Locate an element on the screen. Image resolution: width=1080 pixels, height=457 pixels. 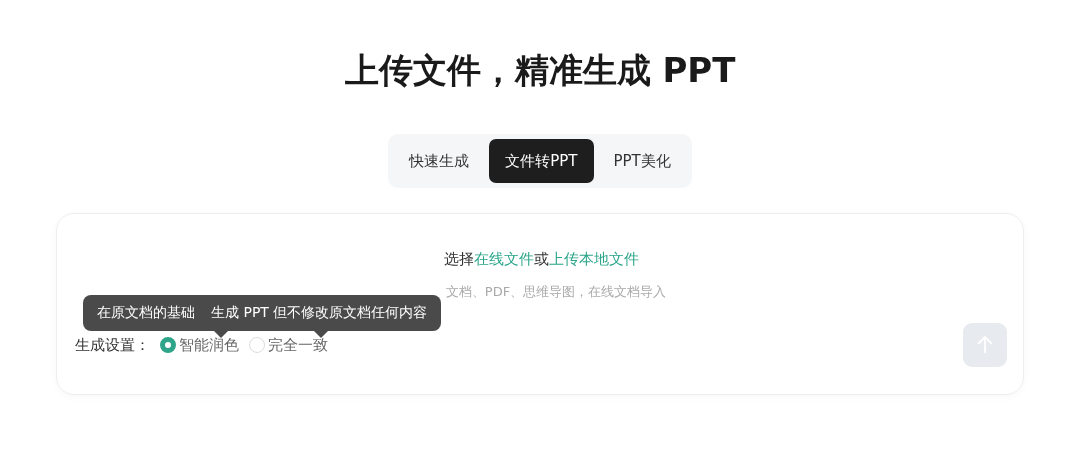
tab: PPT美化 is located at coordinates (642, 161).